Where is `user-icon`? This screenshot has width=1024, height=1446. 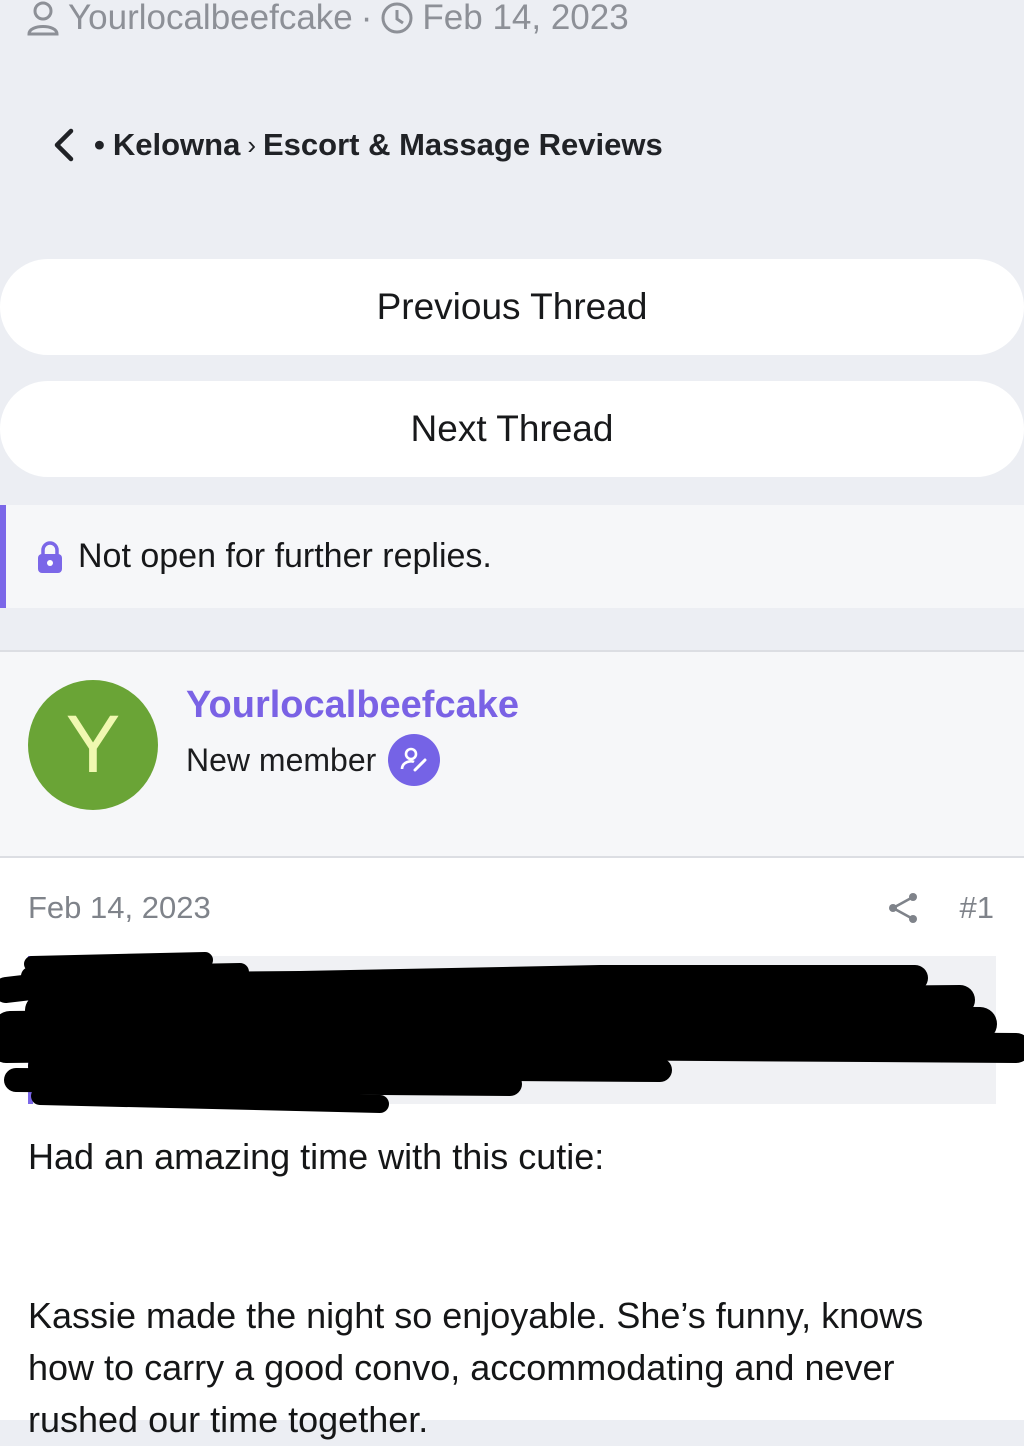
user-icon is located at coordinates (43, 18).